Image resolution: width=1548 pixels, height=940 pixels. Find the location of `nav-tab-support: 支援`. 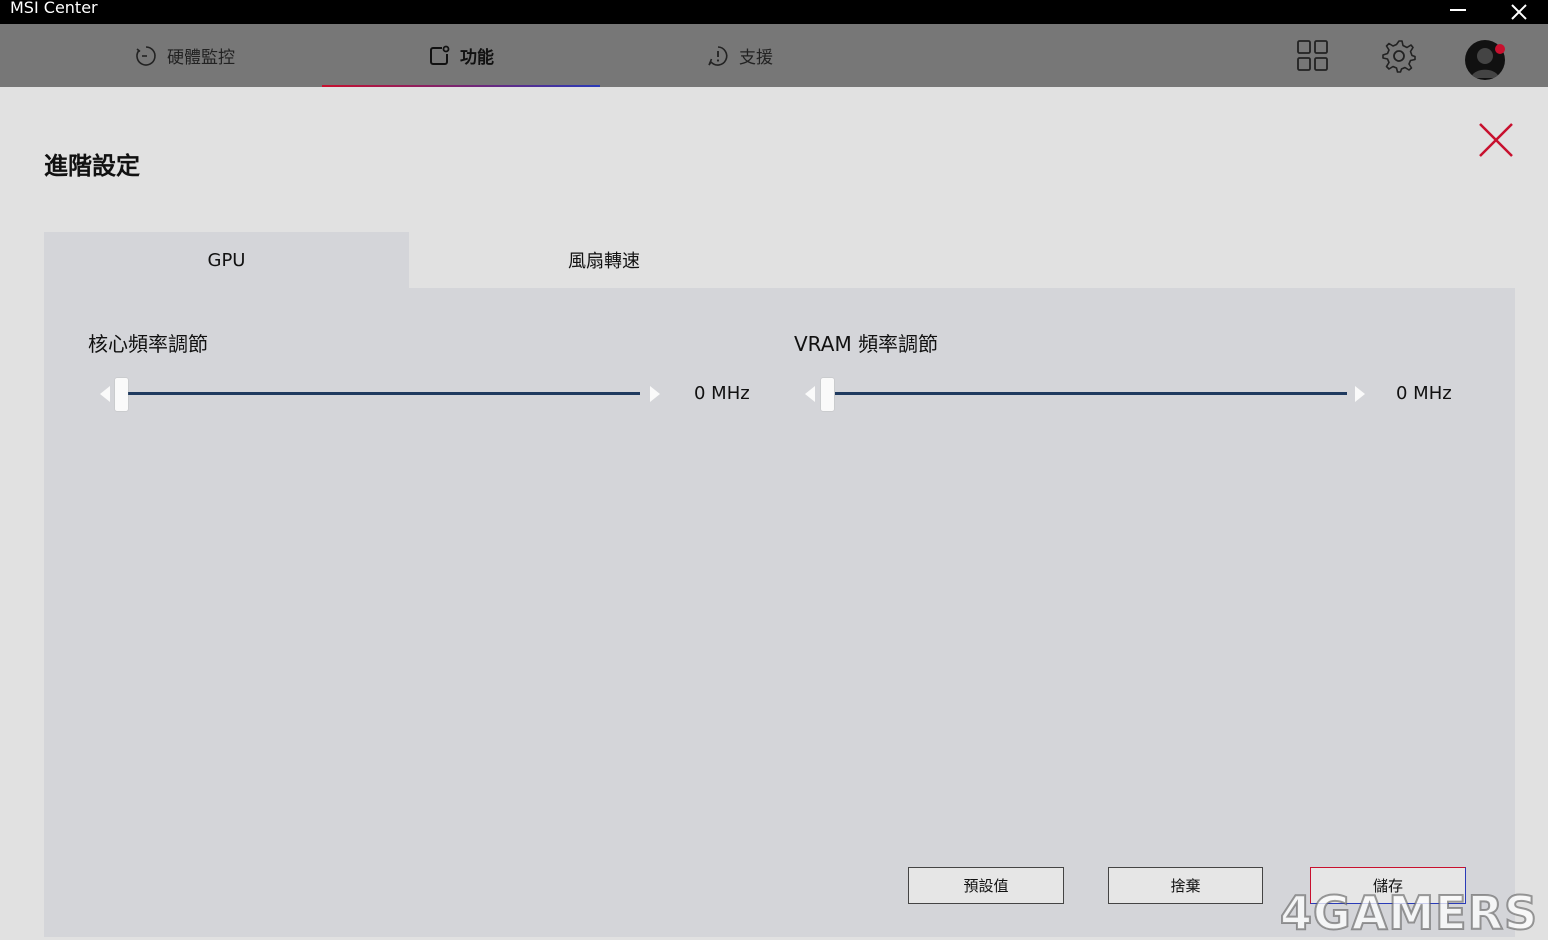

nav-tab-support: 支援 is located at coordinates (740, 55).